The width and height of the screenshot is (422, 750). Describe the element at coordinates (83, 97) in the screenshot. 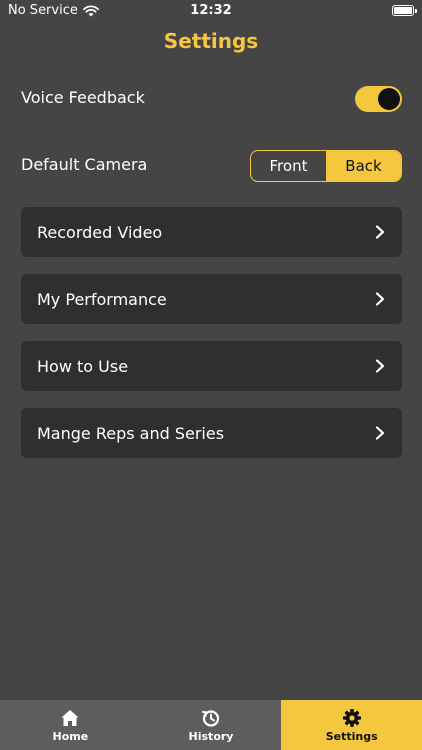

I see `voice-feedback-label: Voice Feedback` at that location.